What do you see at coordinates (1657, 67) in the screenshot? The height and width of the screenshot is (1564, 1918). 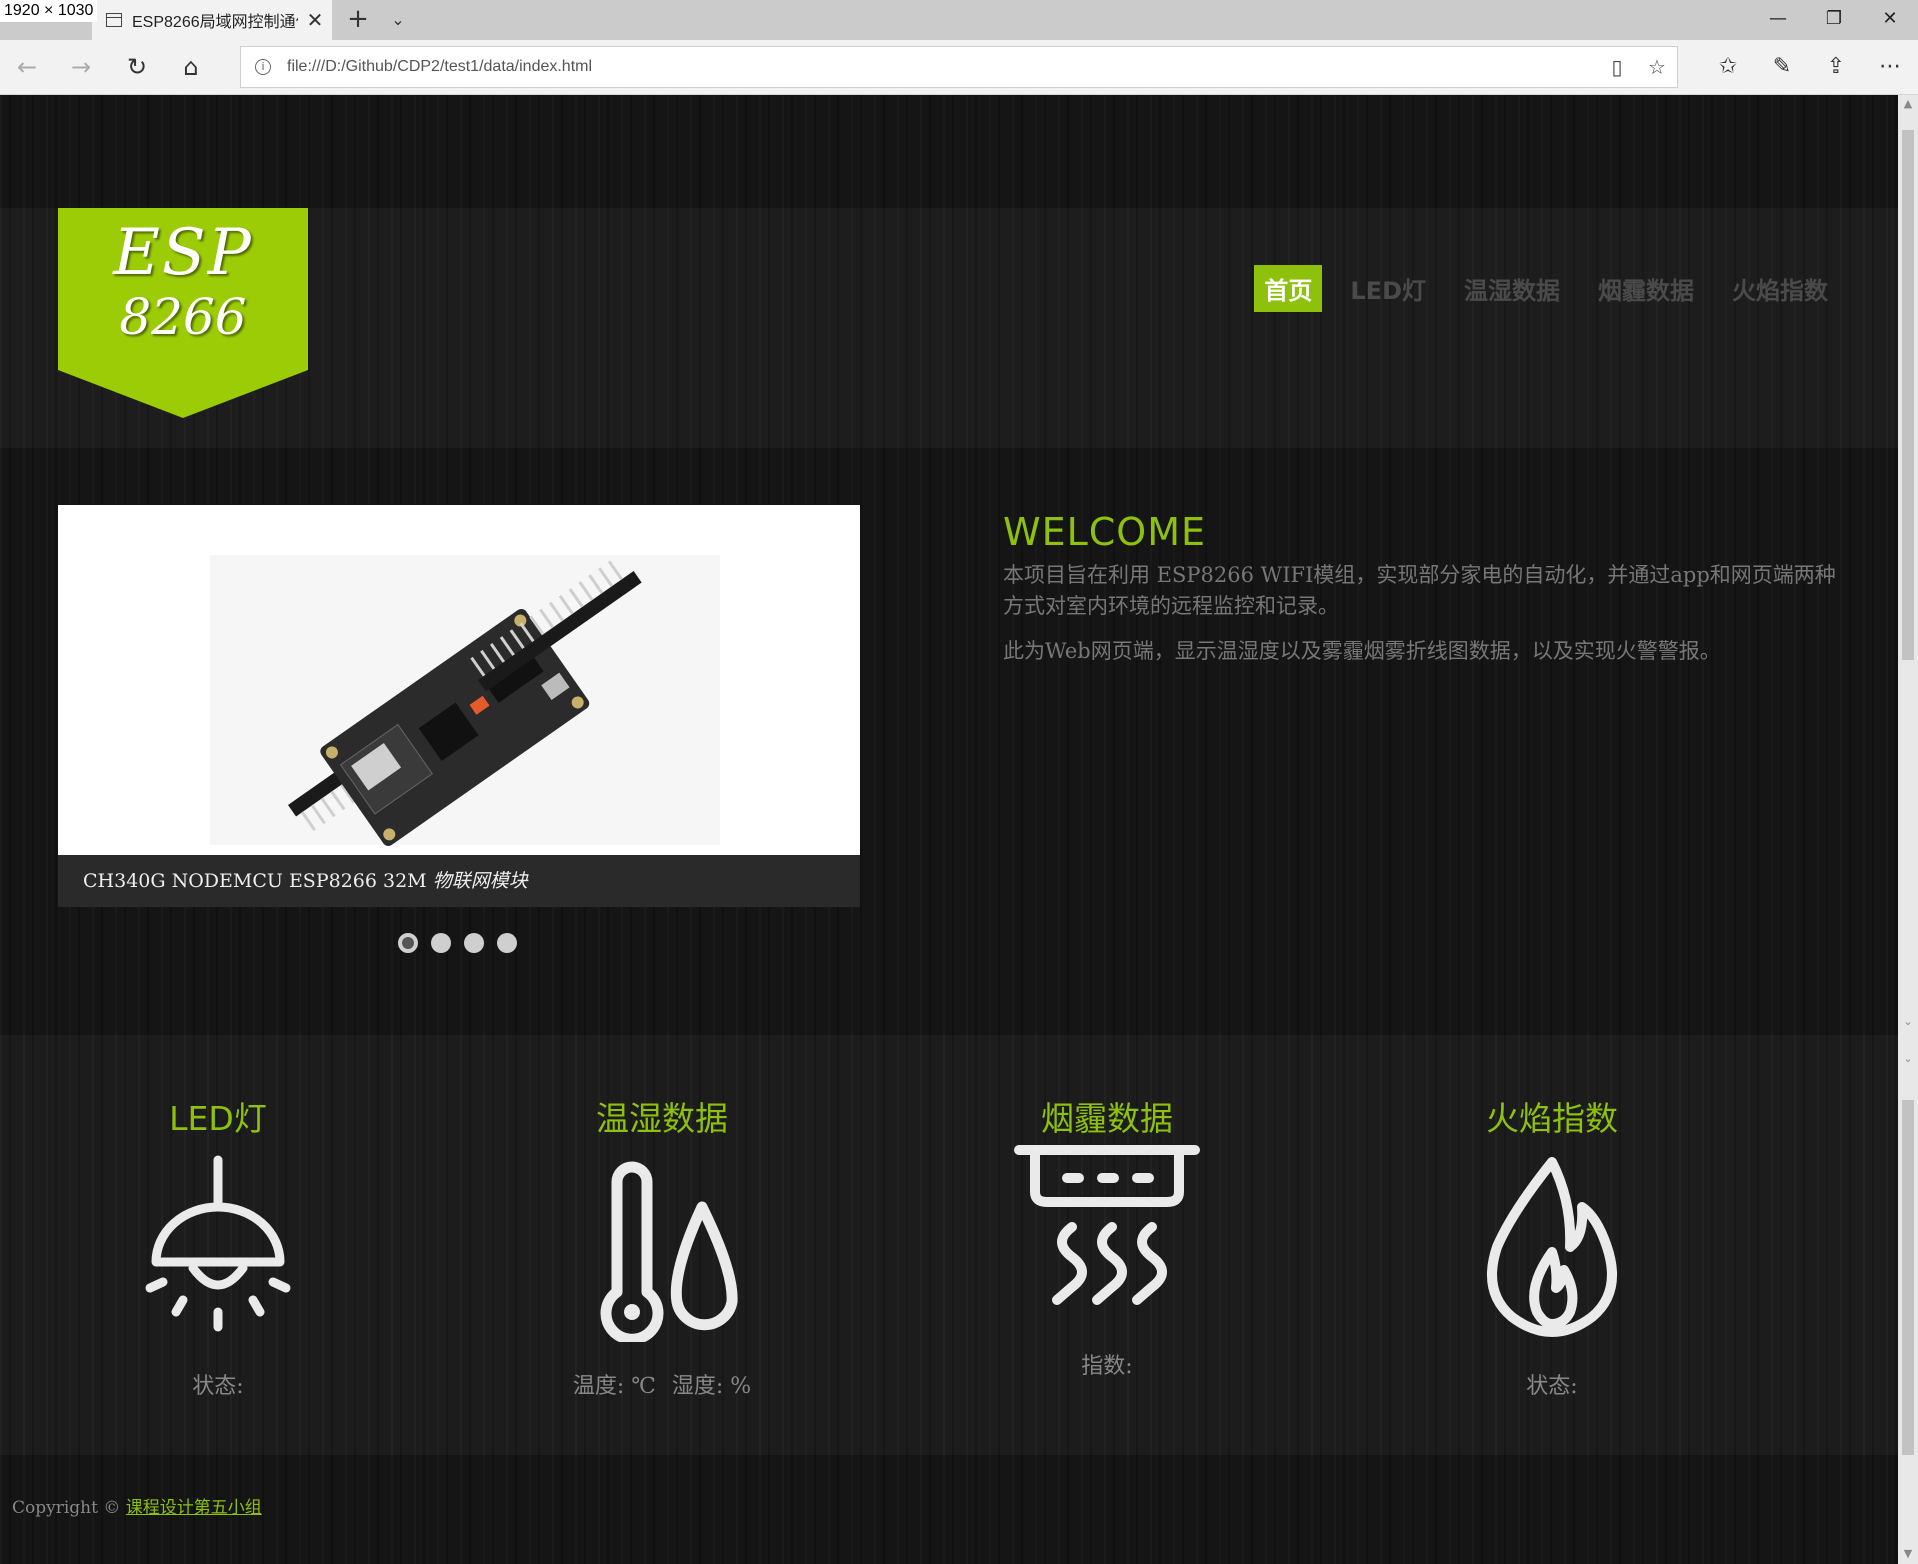 I see `favorite-star-icon: ☆` at bounding box center [1657, 67].